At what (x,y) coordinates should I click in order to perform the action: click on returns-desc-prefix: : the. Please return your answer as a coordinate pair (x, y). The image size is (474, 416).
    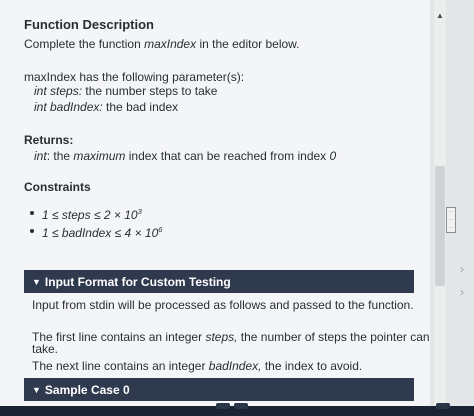
    Looking at the image, I should click on (60, 156).